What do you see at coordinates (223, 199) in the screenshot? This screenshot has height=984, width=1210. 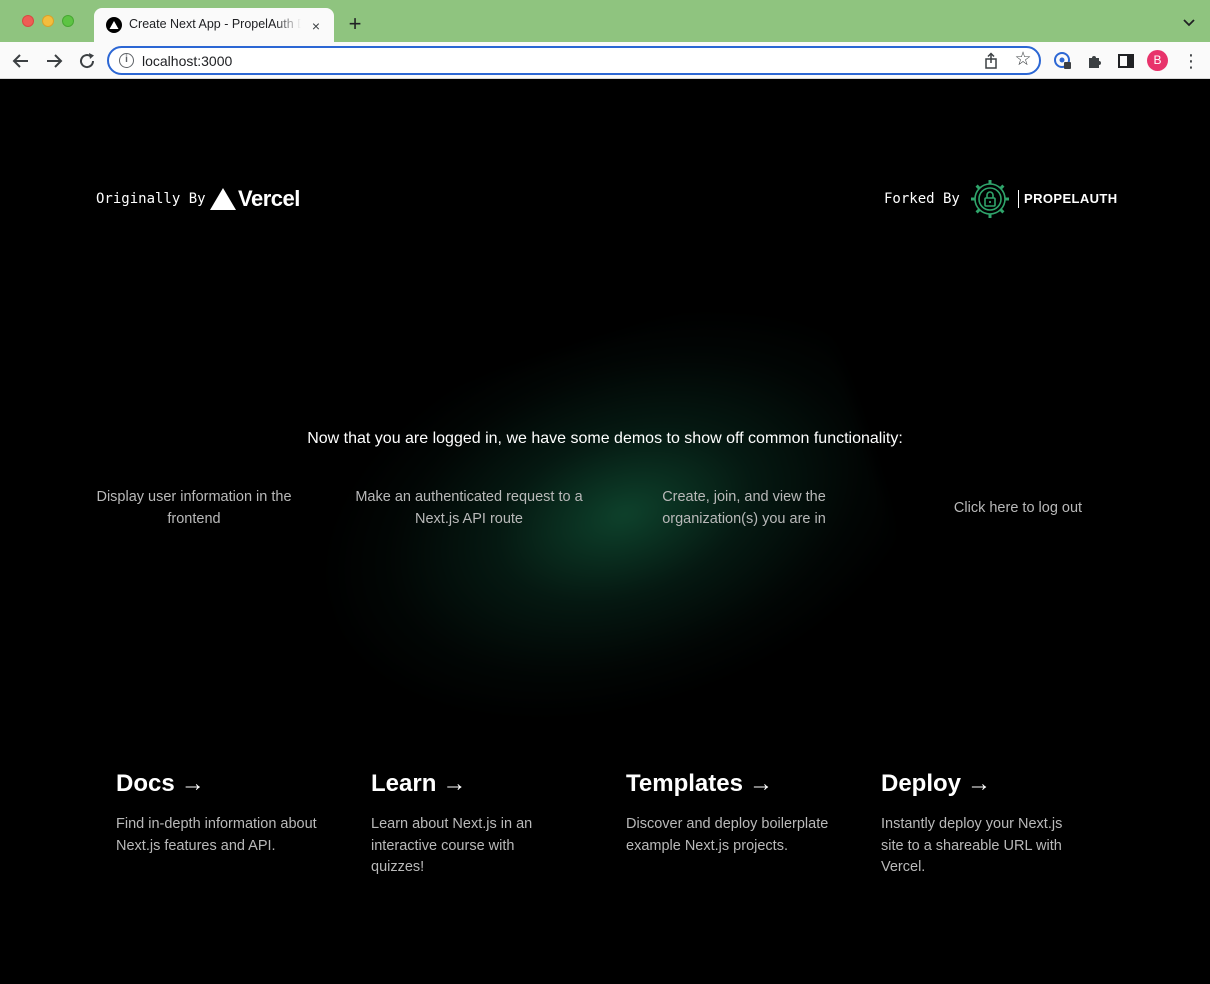 I see `vercel-triangle-icon` at bounding box center [223, 199].